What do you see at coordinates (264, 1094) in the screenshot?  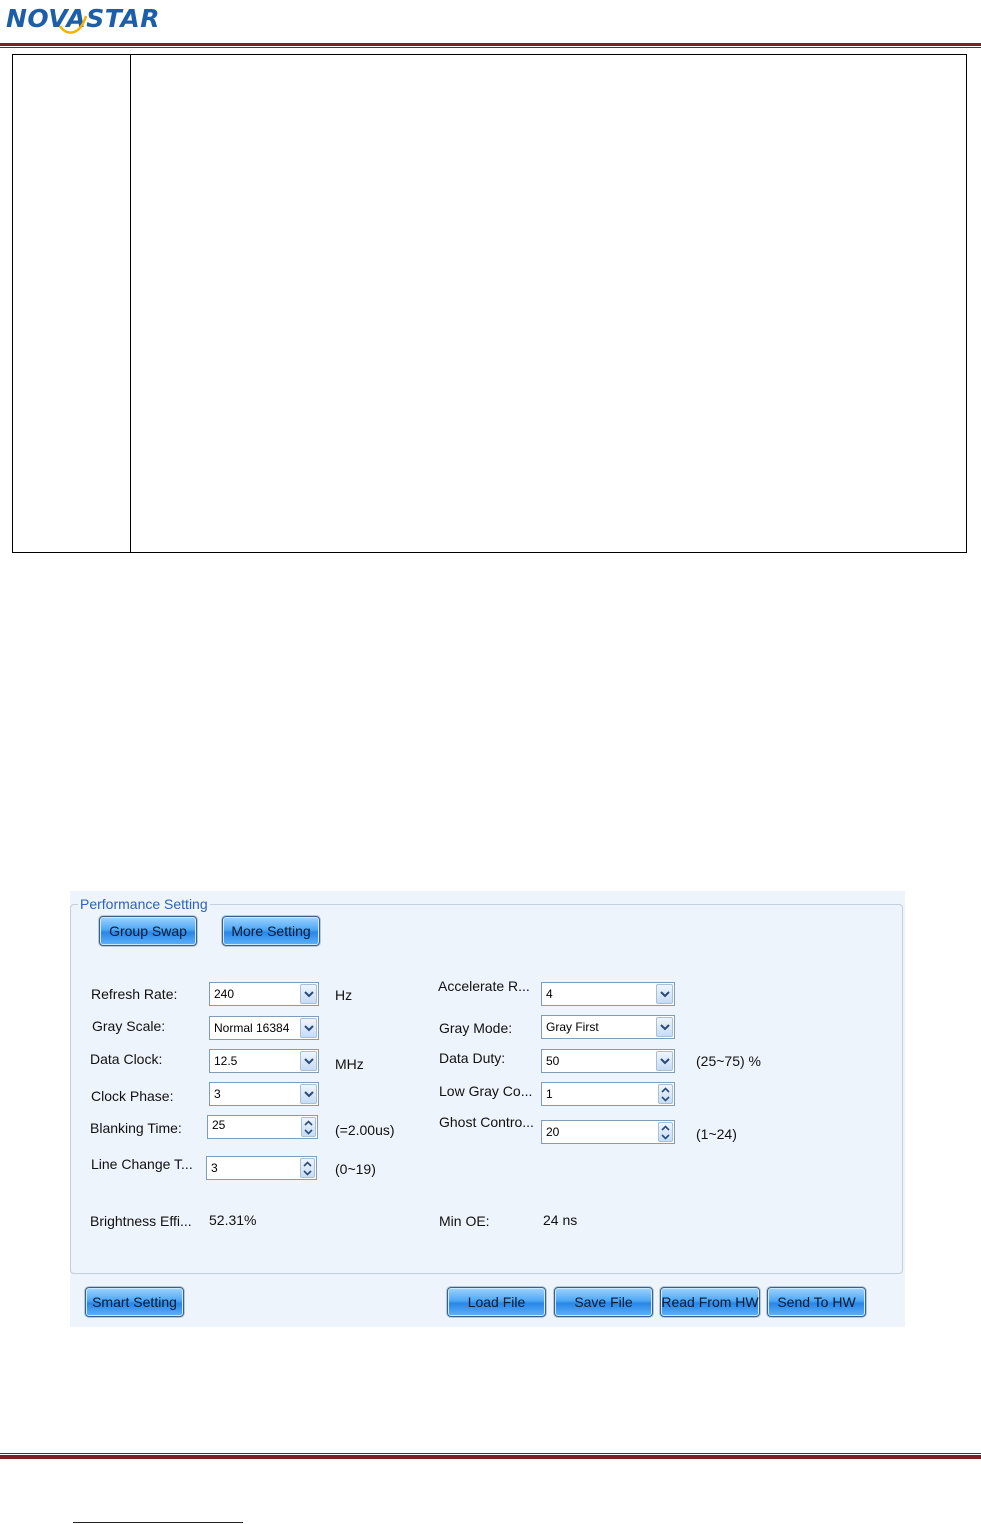 I see `clock-phase-select: 3` at bounding box center [264, 1094].